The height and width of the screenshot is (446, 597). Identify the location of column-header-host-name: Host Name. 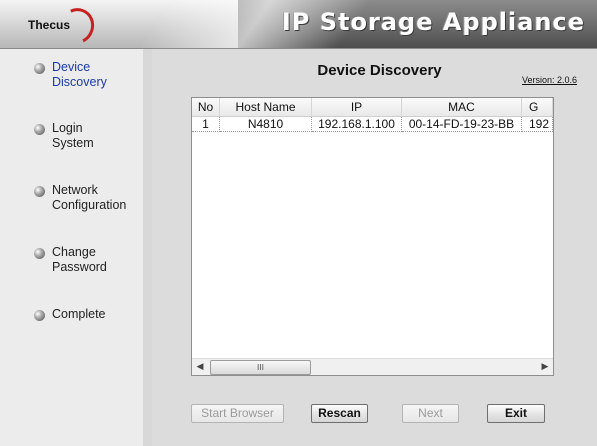
(266, 107).